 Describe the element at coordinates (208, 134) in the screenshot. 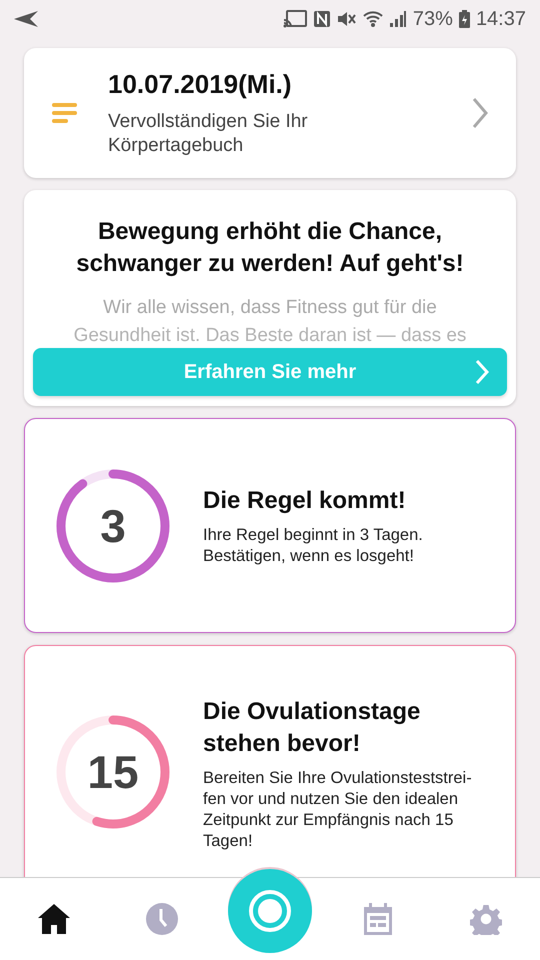

I see `diary-text: Vervollständigen Sie Ihr Körpertagebuch` at that location.